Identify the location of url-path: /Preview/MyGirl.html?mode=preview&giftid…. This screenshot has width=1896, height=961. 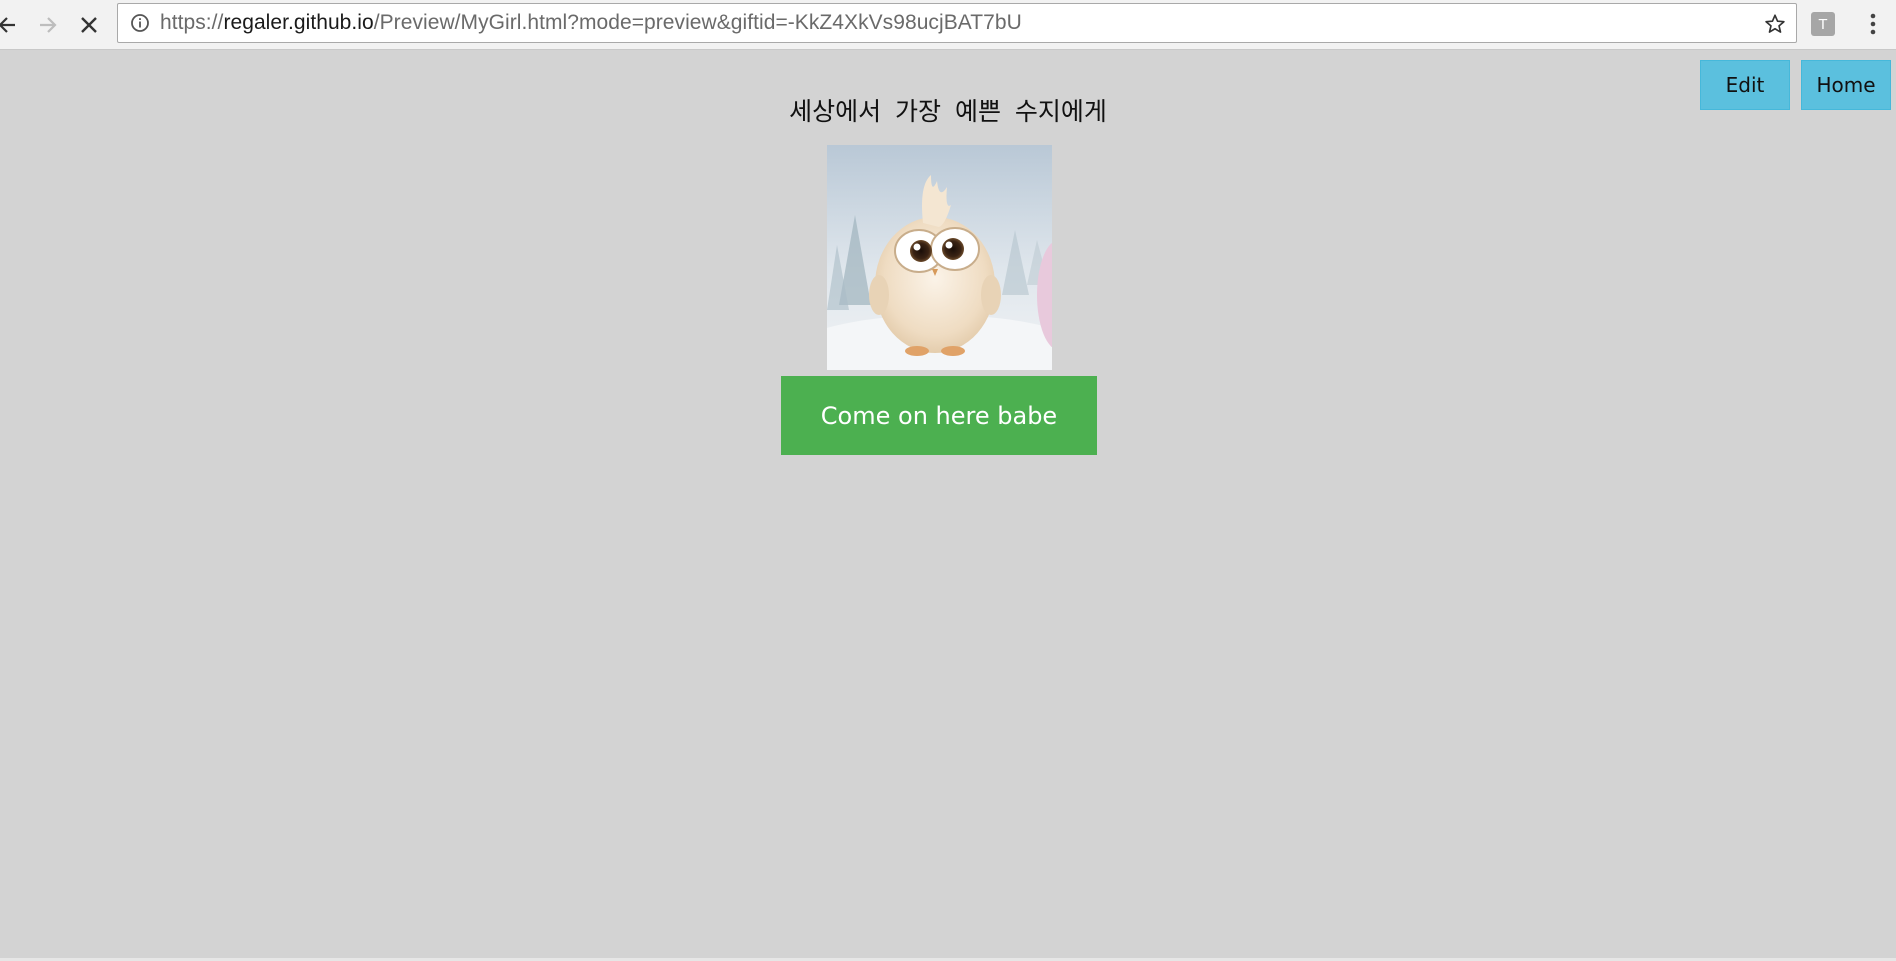
(697, 22).